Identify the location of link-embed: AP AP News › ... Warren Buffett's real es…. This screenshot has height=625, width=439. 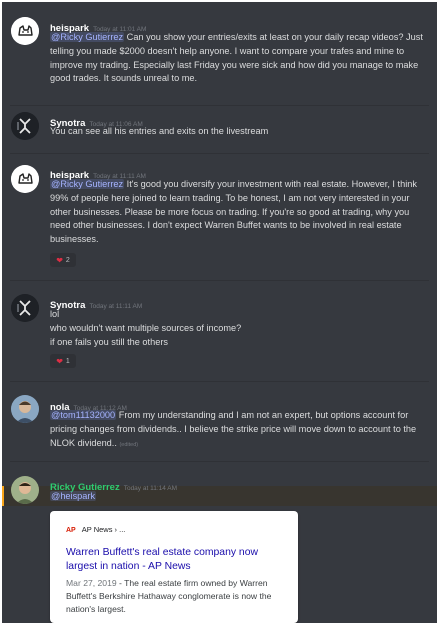
(174, 567).